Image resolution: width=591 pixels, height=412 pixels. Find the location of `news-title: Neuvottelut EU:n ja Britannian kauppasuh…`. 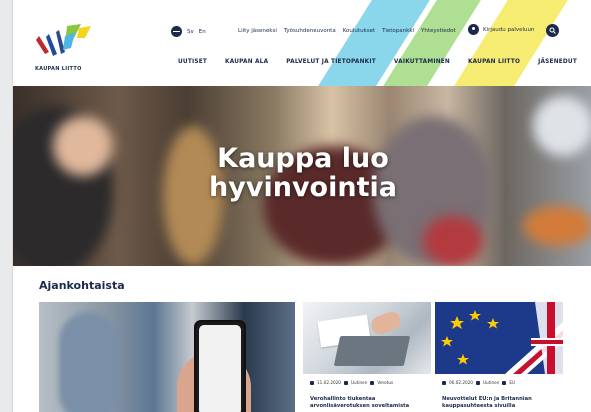

news-title: Neuvottelut EU:n ja Britannian kauppasuh… is located at coordinates (500, 402).